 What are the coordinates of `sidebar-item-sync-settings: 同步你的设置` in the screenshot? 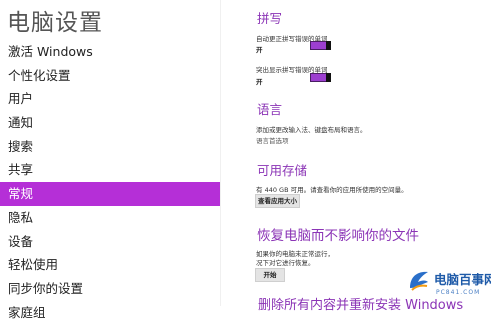 It's located at (110, 289).